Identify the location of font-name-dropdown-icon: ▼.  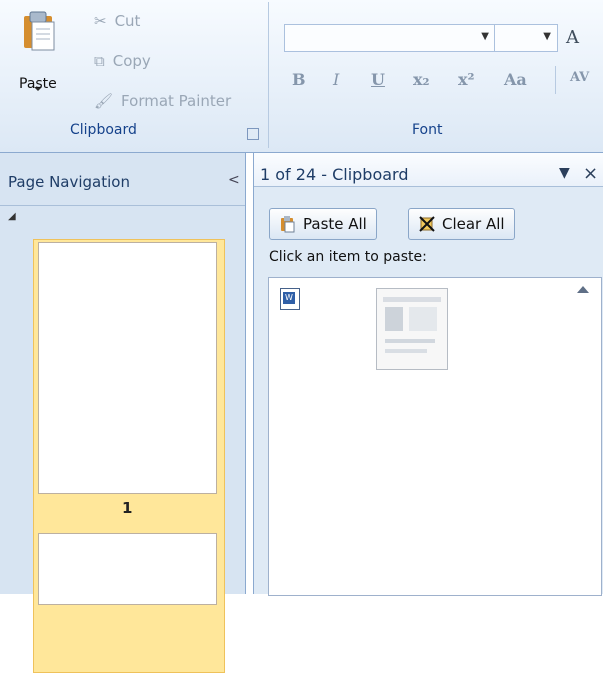
(485, 36).